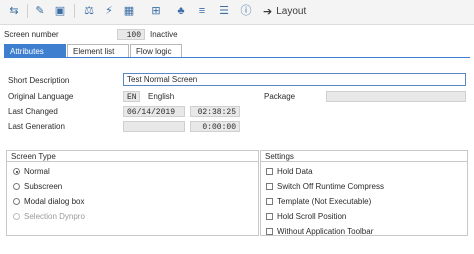 Image resolution: width=474 pixels, height=254 pixels. Describe the element at coordinates (36, 126) in the screenshot. I see `last-generation-label: Last Generation` at that location.